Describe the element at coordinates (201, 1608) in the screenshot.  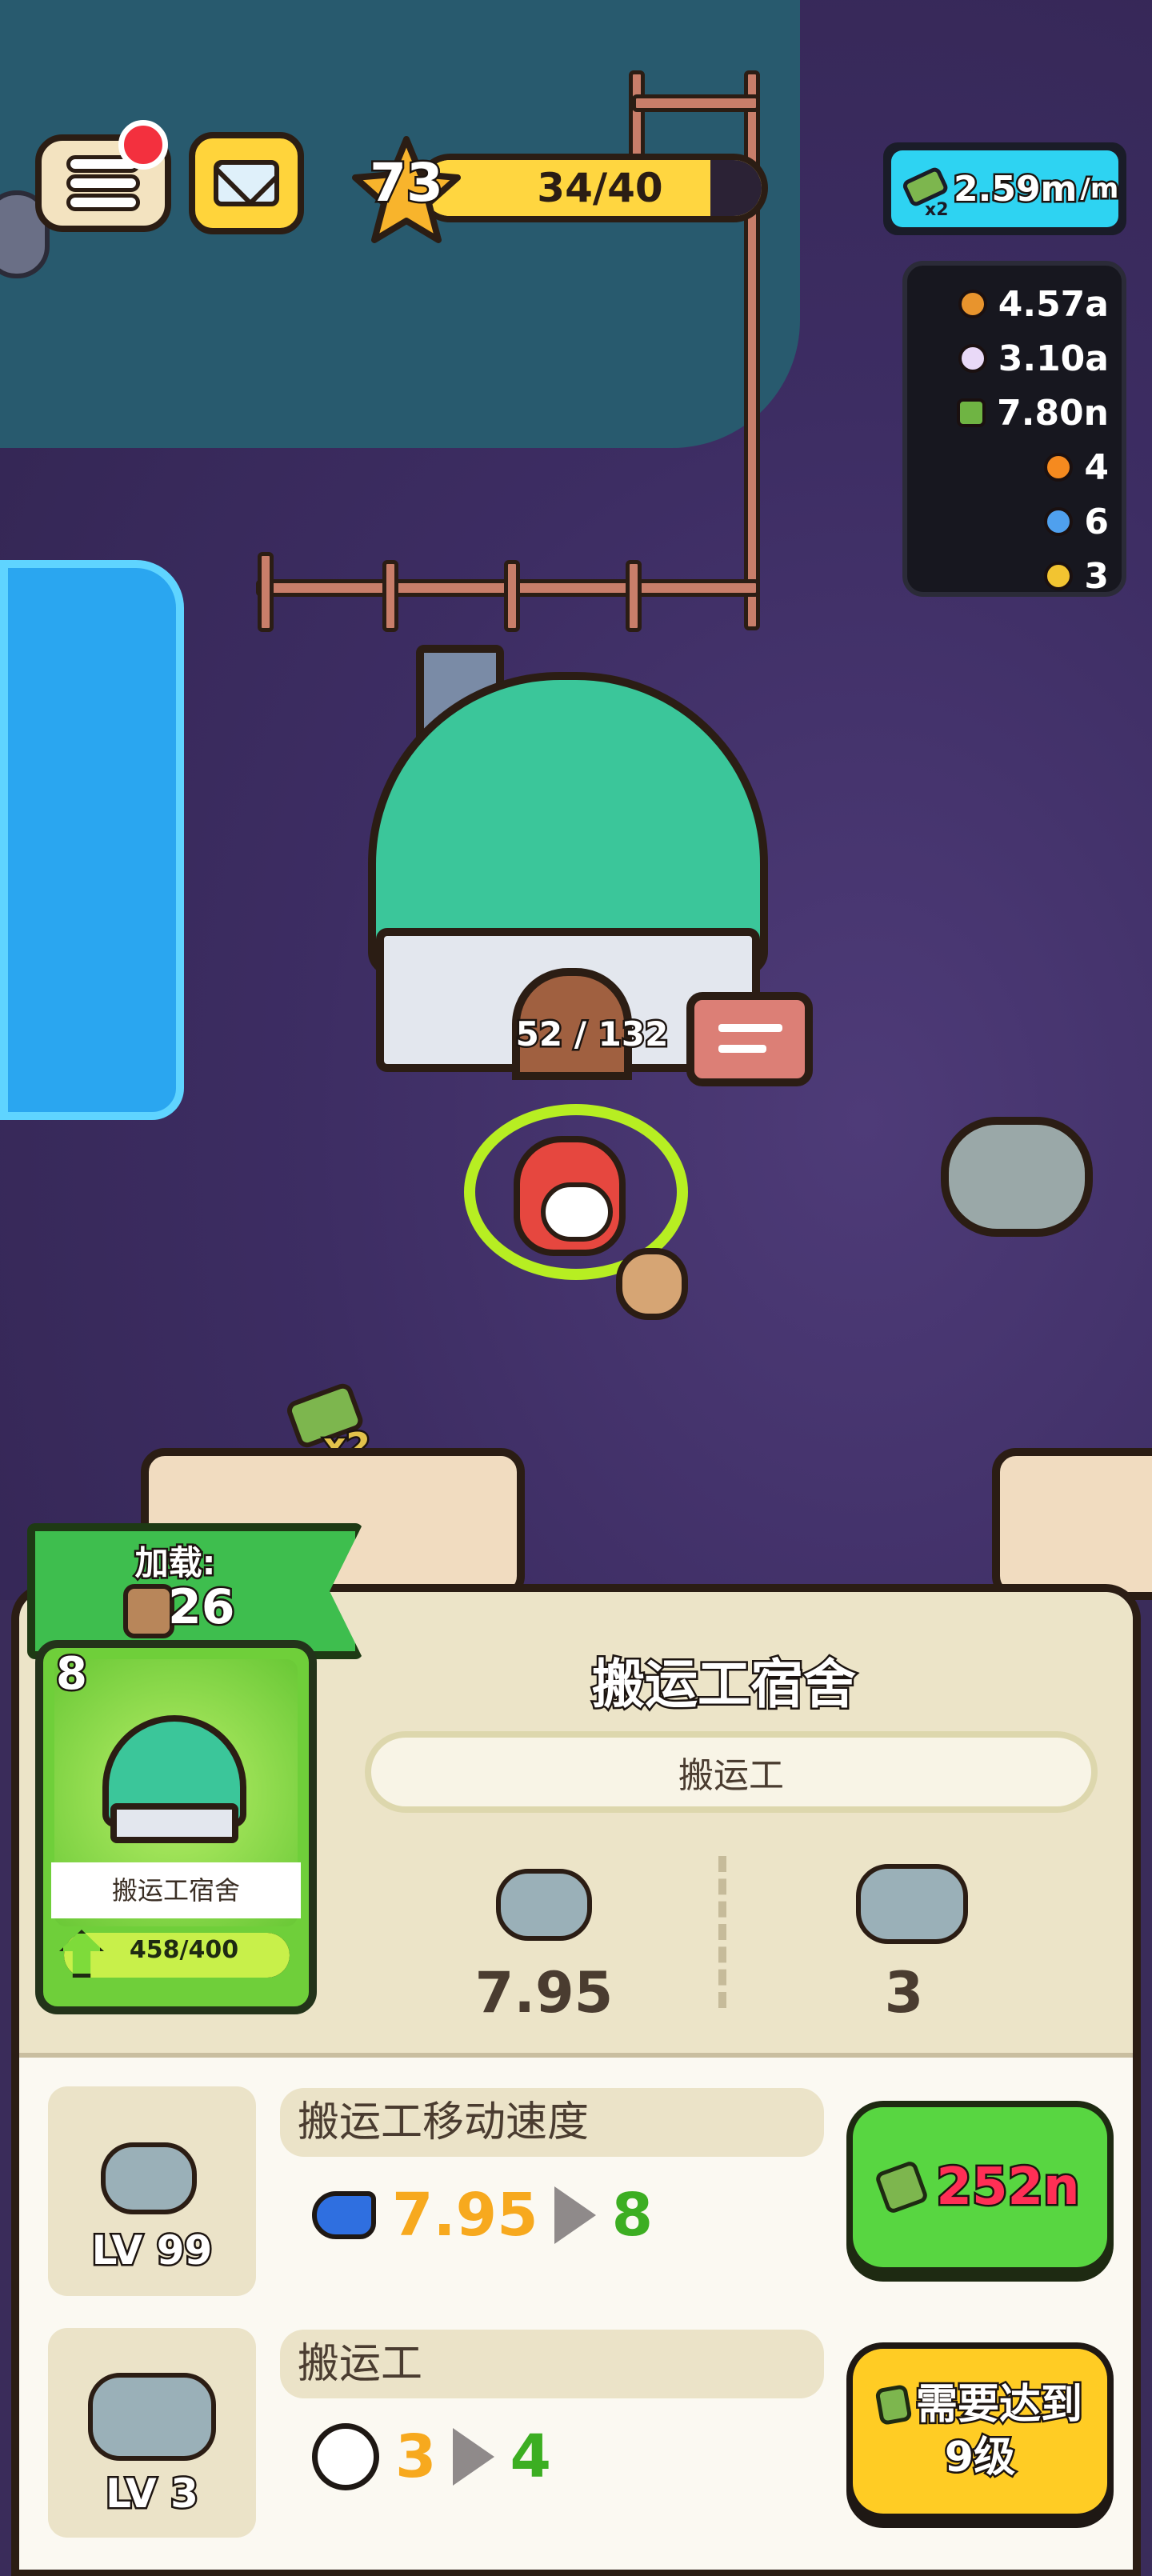
I see `load-value: 26` at that location.